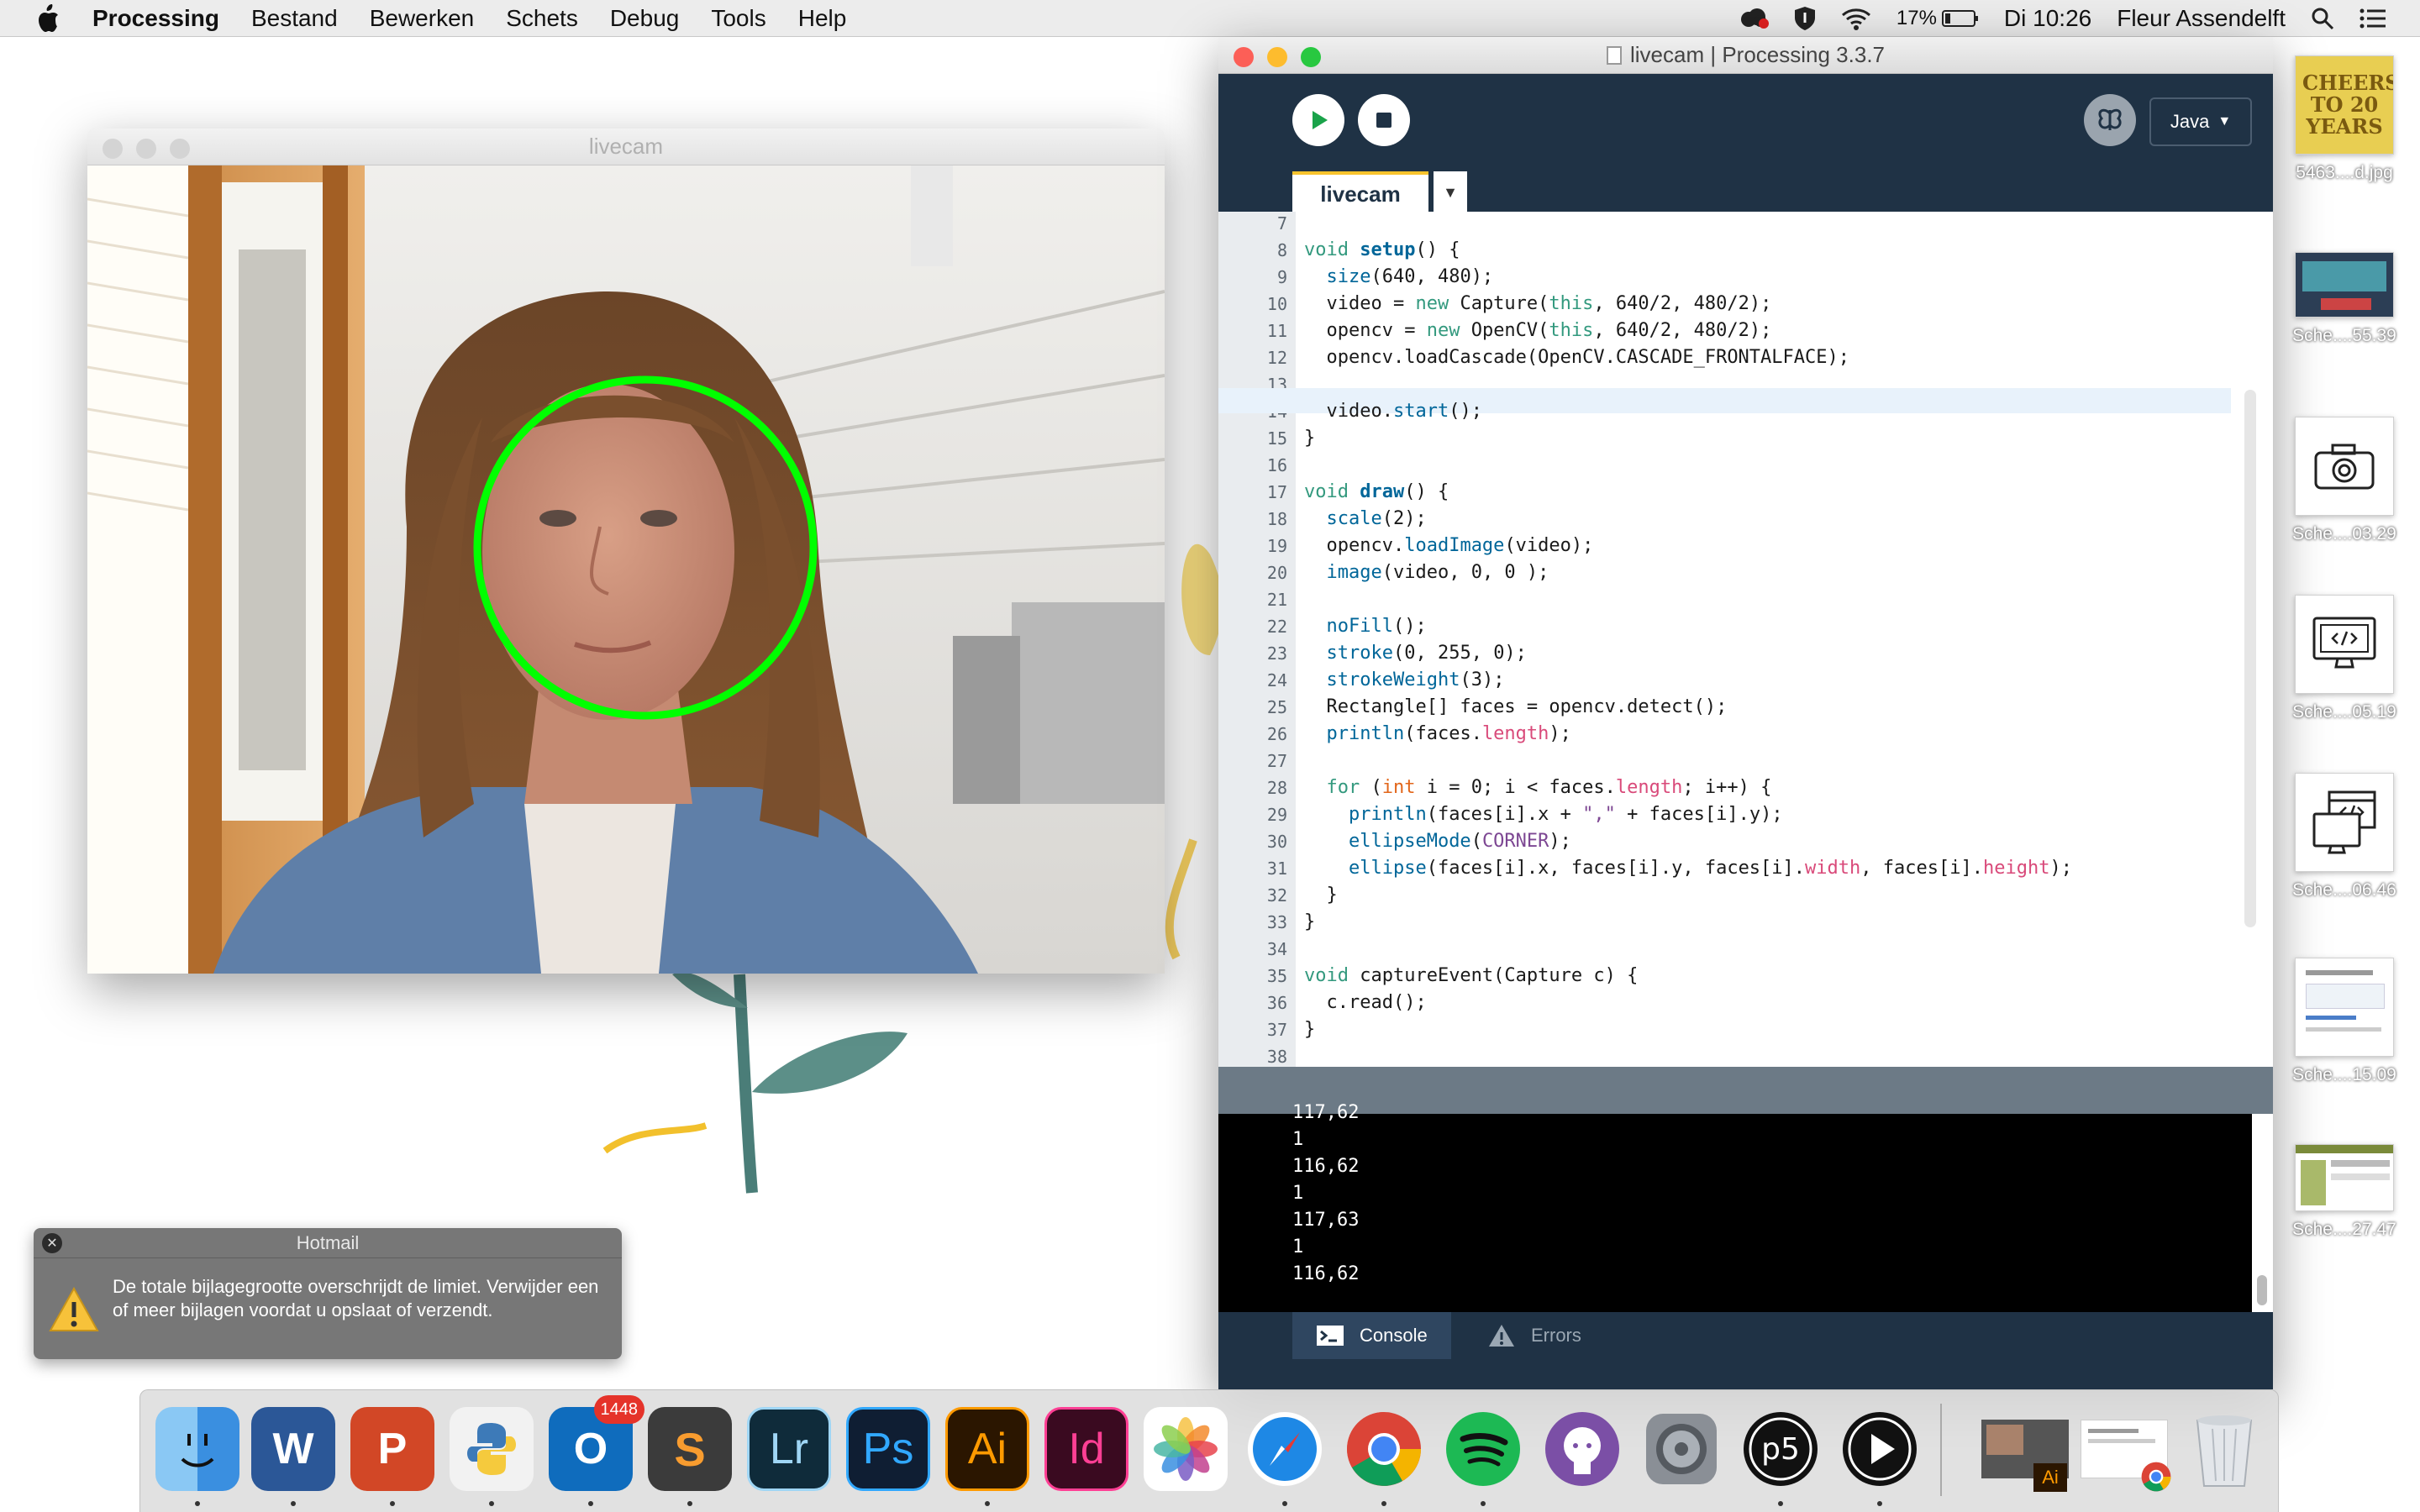  I want to click on tab-menu-arrow-icon: ▼, so click(1450, 192).